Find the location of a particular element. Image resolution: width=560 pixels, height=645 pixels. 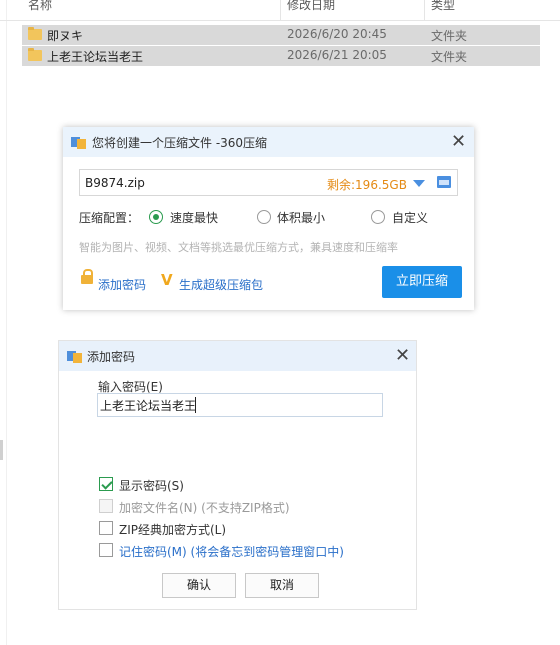

column-header-bar: 名称 修改日期 类型 is located at coordinates (280, 10).